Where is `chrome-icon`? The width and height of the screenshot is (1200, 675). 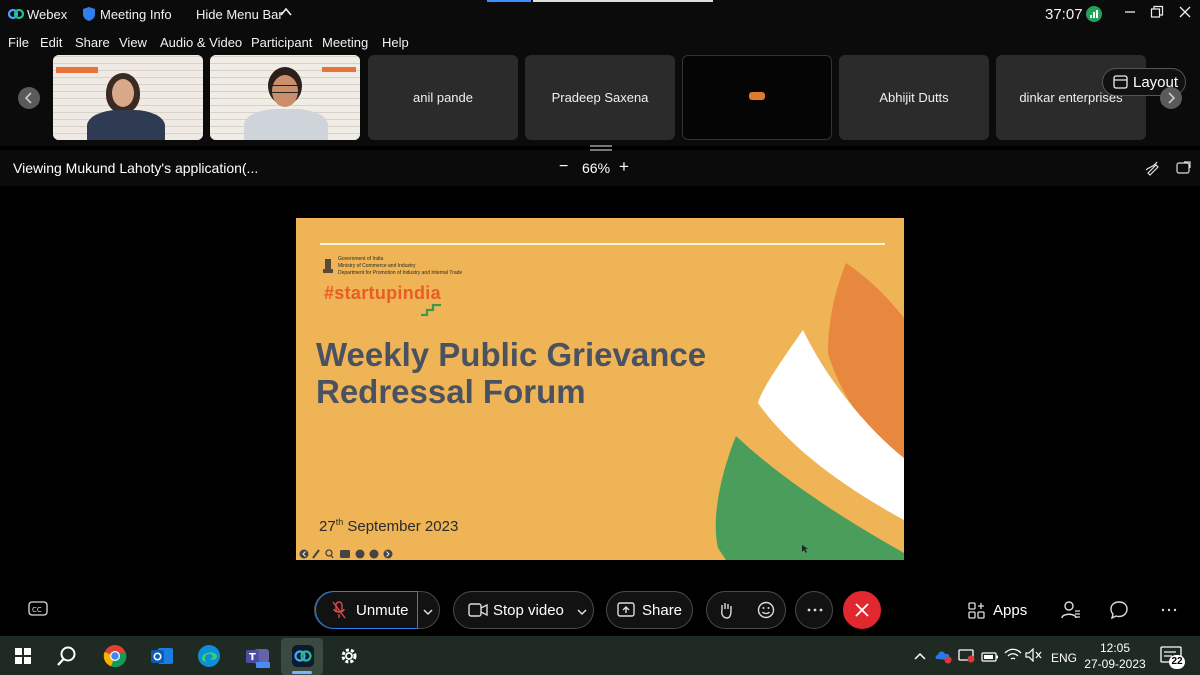 chrome-icon is located at coordinates (115, 656).